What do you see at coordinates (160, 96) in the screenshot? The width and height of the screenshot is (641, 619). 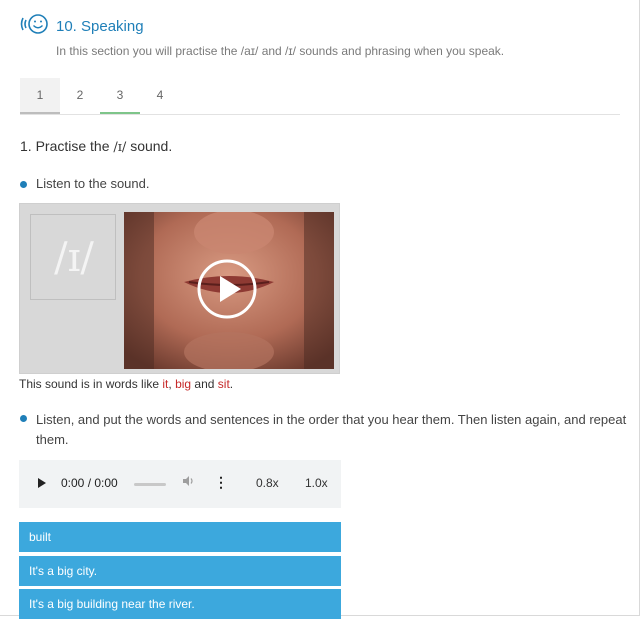 I see `tab-4: 4` at bounding box center [160, 96].